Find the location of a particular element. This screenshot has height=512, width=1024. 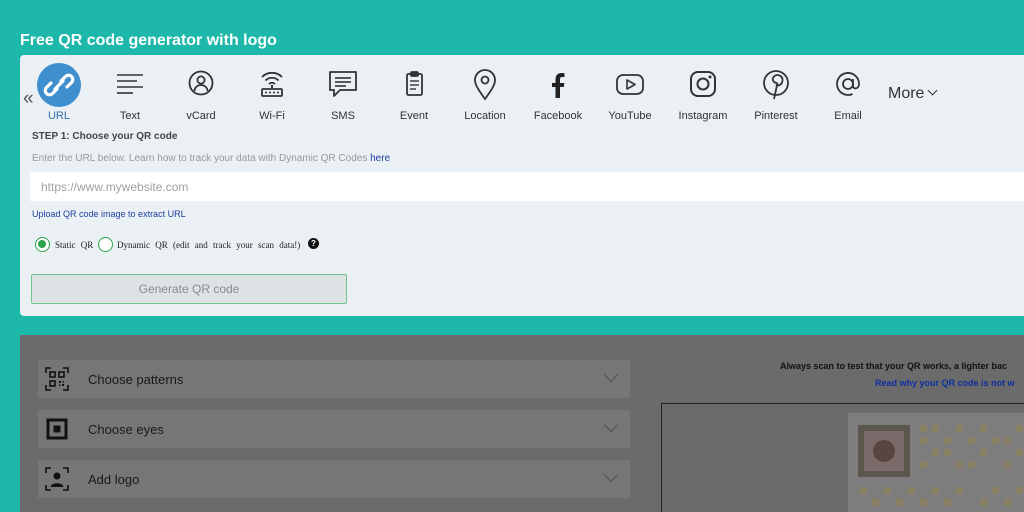

static-qr-label: Static QR is located at coordinates (74, 245).